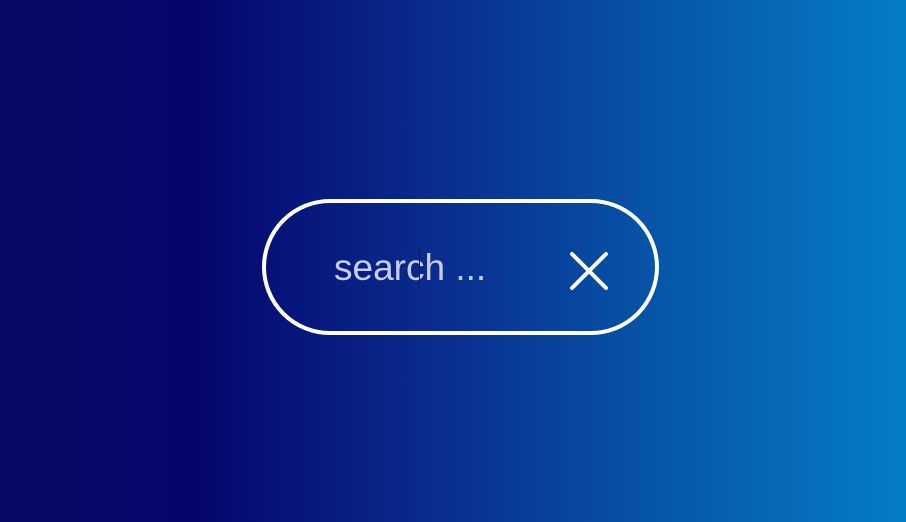  I want to click on search-input, so click(429, 268).